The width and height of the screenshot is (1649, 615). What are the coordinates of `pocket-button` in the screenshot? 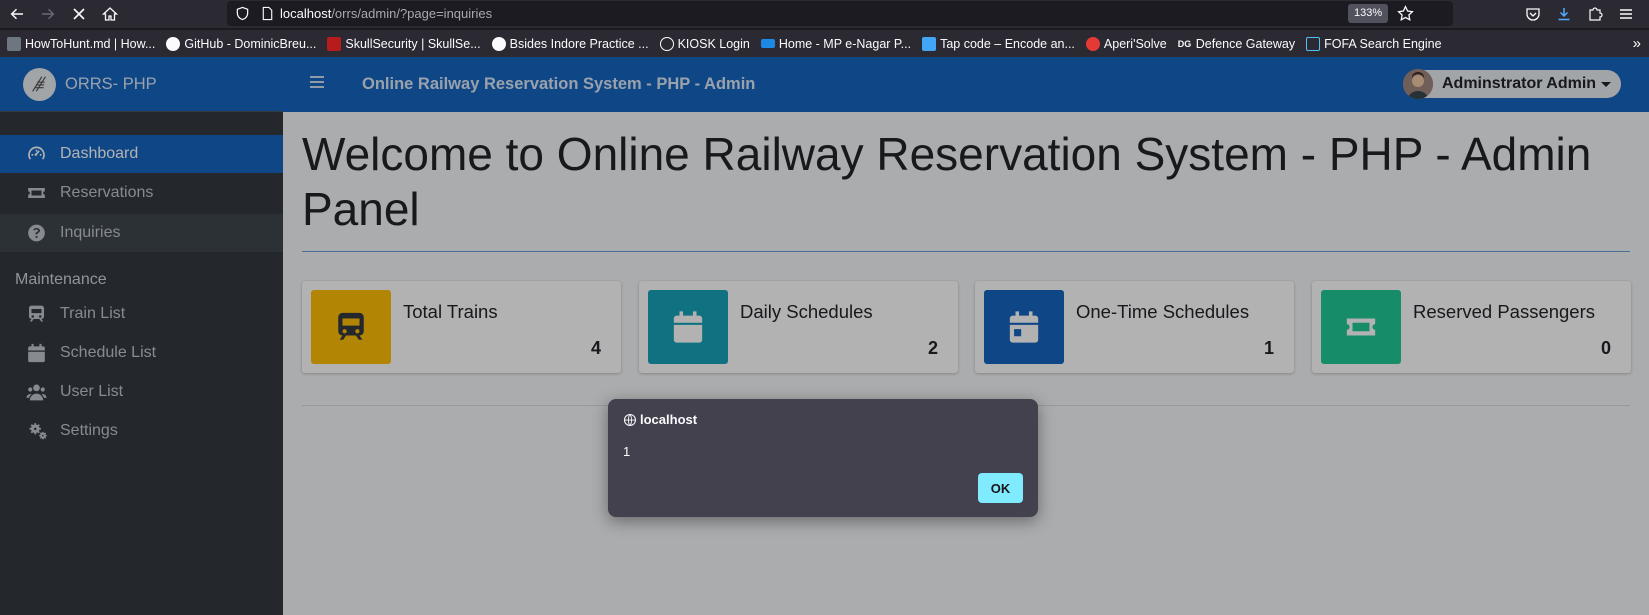 It's located at (1533, 14).